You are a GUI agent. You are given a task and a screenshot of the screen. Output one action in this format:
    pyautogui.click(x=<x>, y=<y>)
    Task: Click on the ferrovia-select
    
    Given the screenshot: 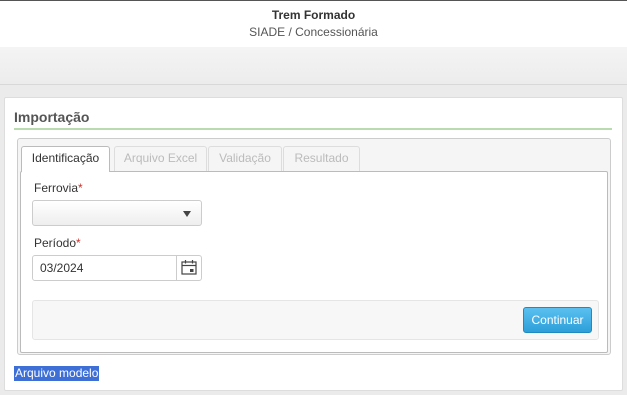 What is the action you would take?
    pyautogui.click(x=117, y=213)
    